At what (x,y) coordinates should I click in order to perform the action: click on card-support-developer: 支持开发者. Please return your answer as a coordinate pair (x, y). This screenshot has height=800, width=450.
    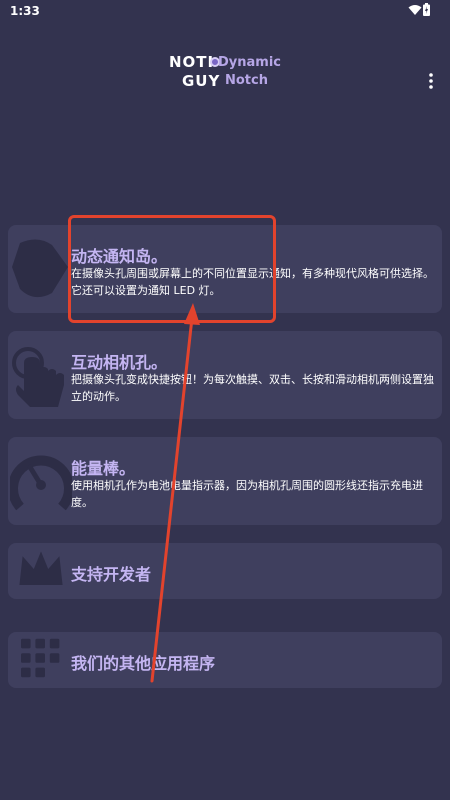
    Looking at the image, I should click on (225, 571).